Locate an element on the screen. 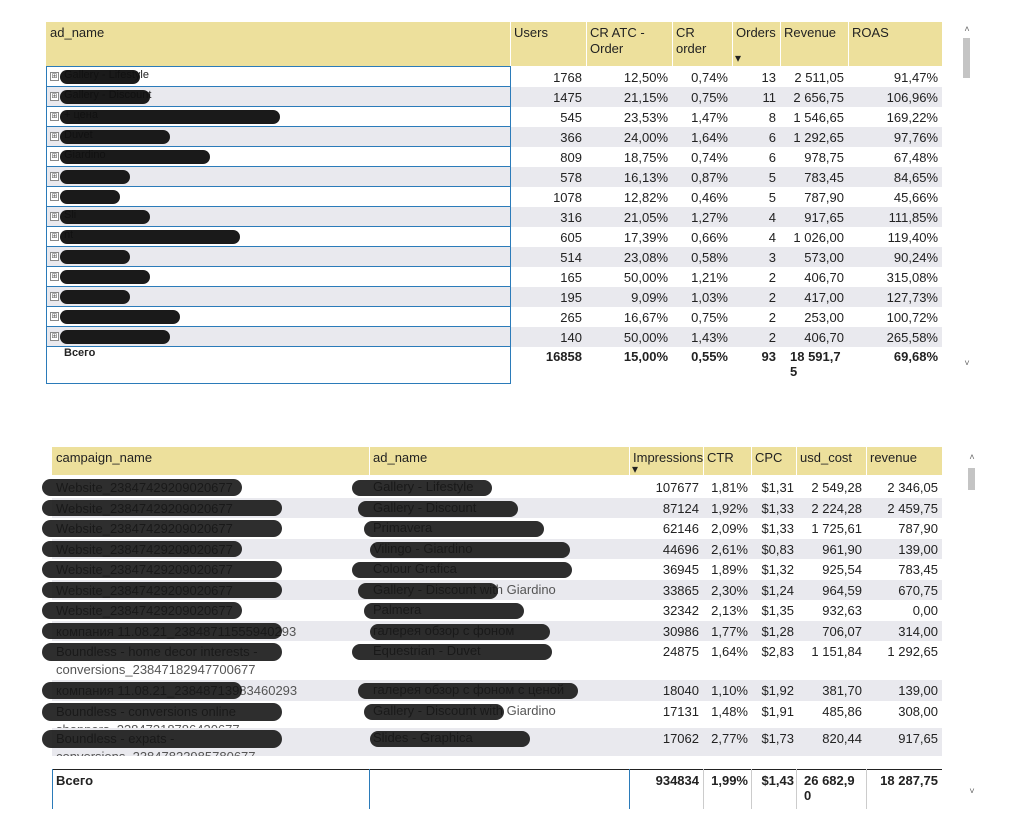 The height and width of the screenshot is (828, 1026). cell-revenue: 573,00 is located at coordinates (824, 257).